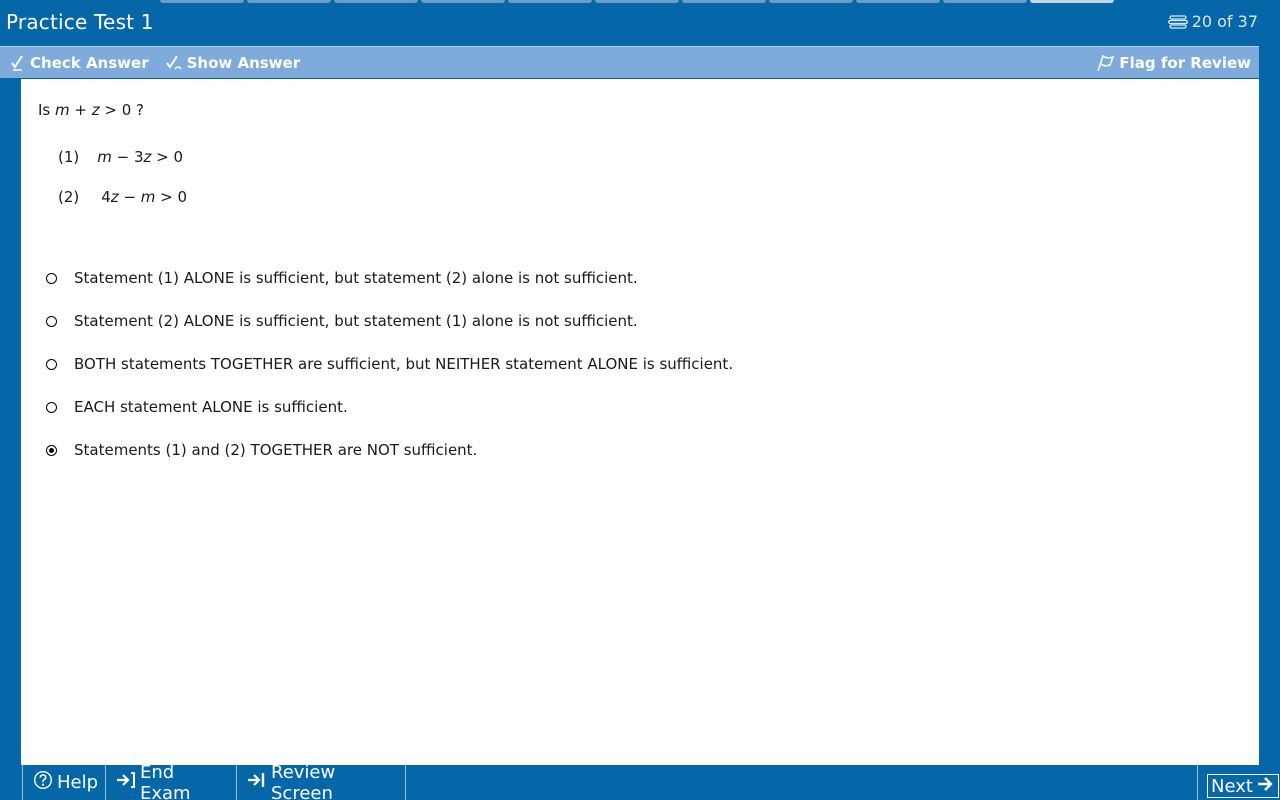 The height and width of the screenshot is (800, 1280). Describe the element at coordinates (1177, 21) in the screenshot. I see `stack-icon` at that location.